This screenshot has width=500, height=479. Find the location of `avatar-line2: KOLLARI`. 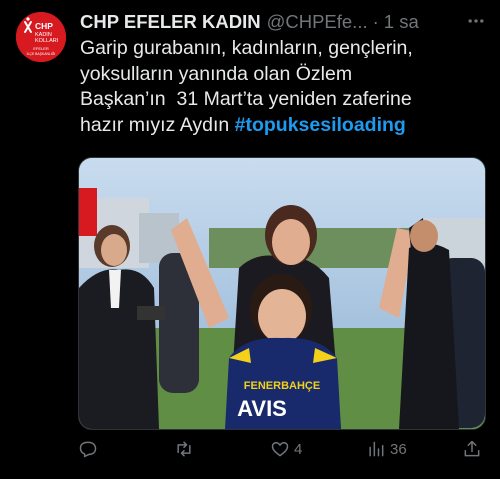

avatar-line2: KOLLARI is located at coordinates (47, 41).